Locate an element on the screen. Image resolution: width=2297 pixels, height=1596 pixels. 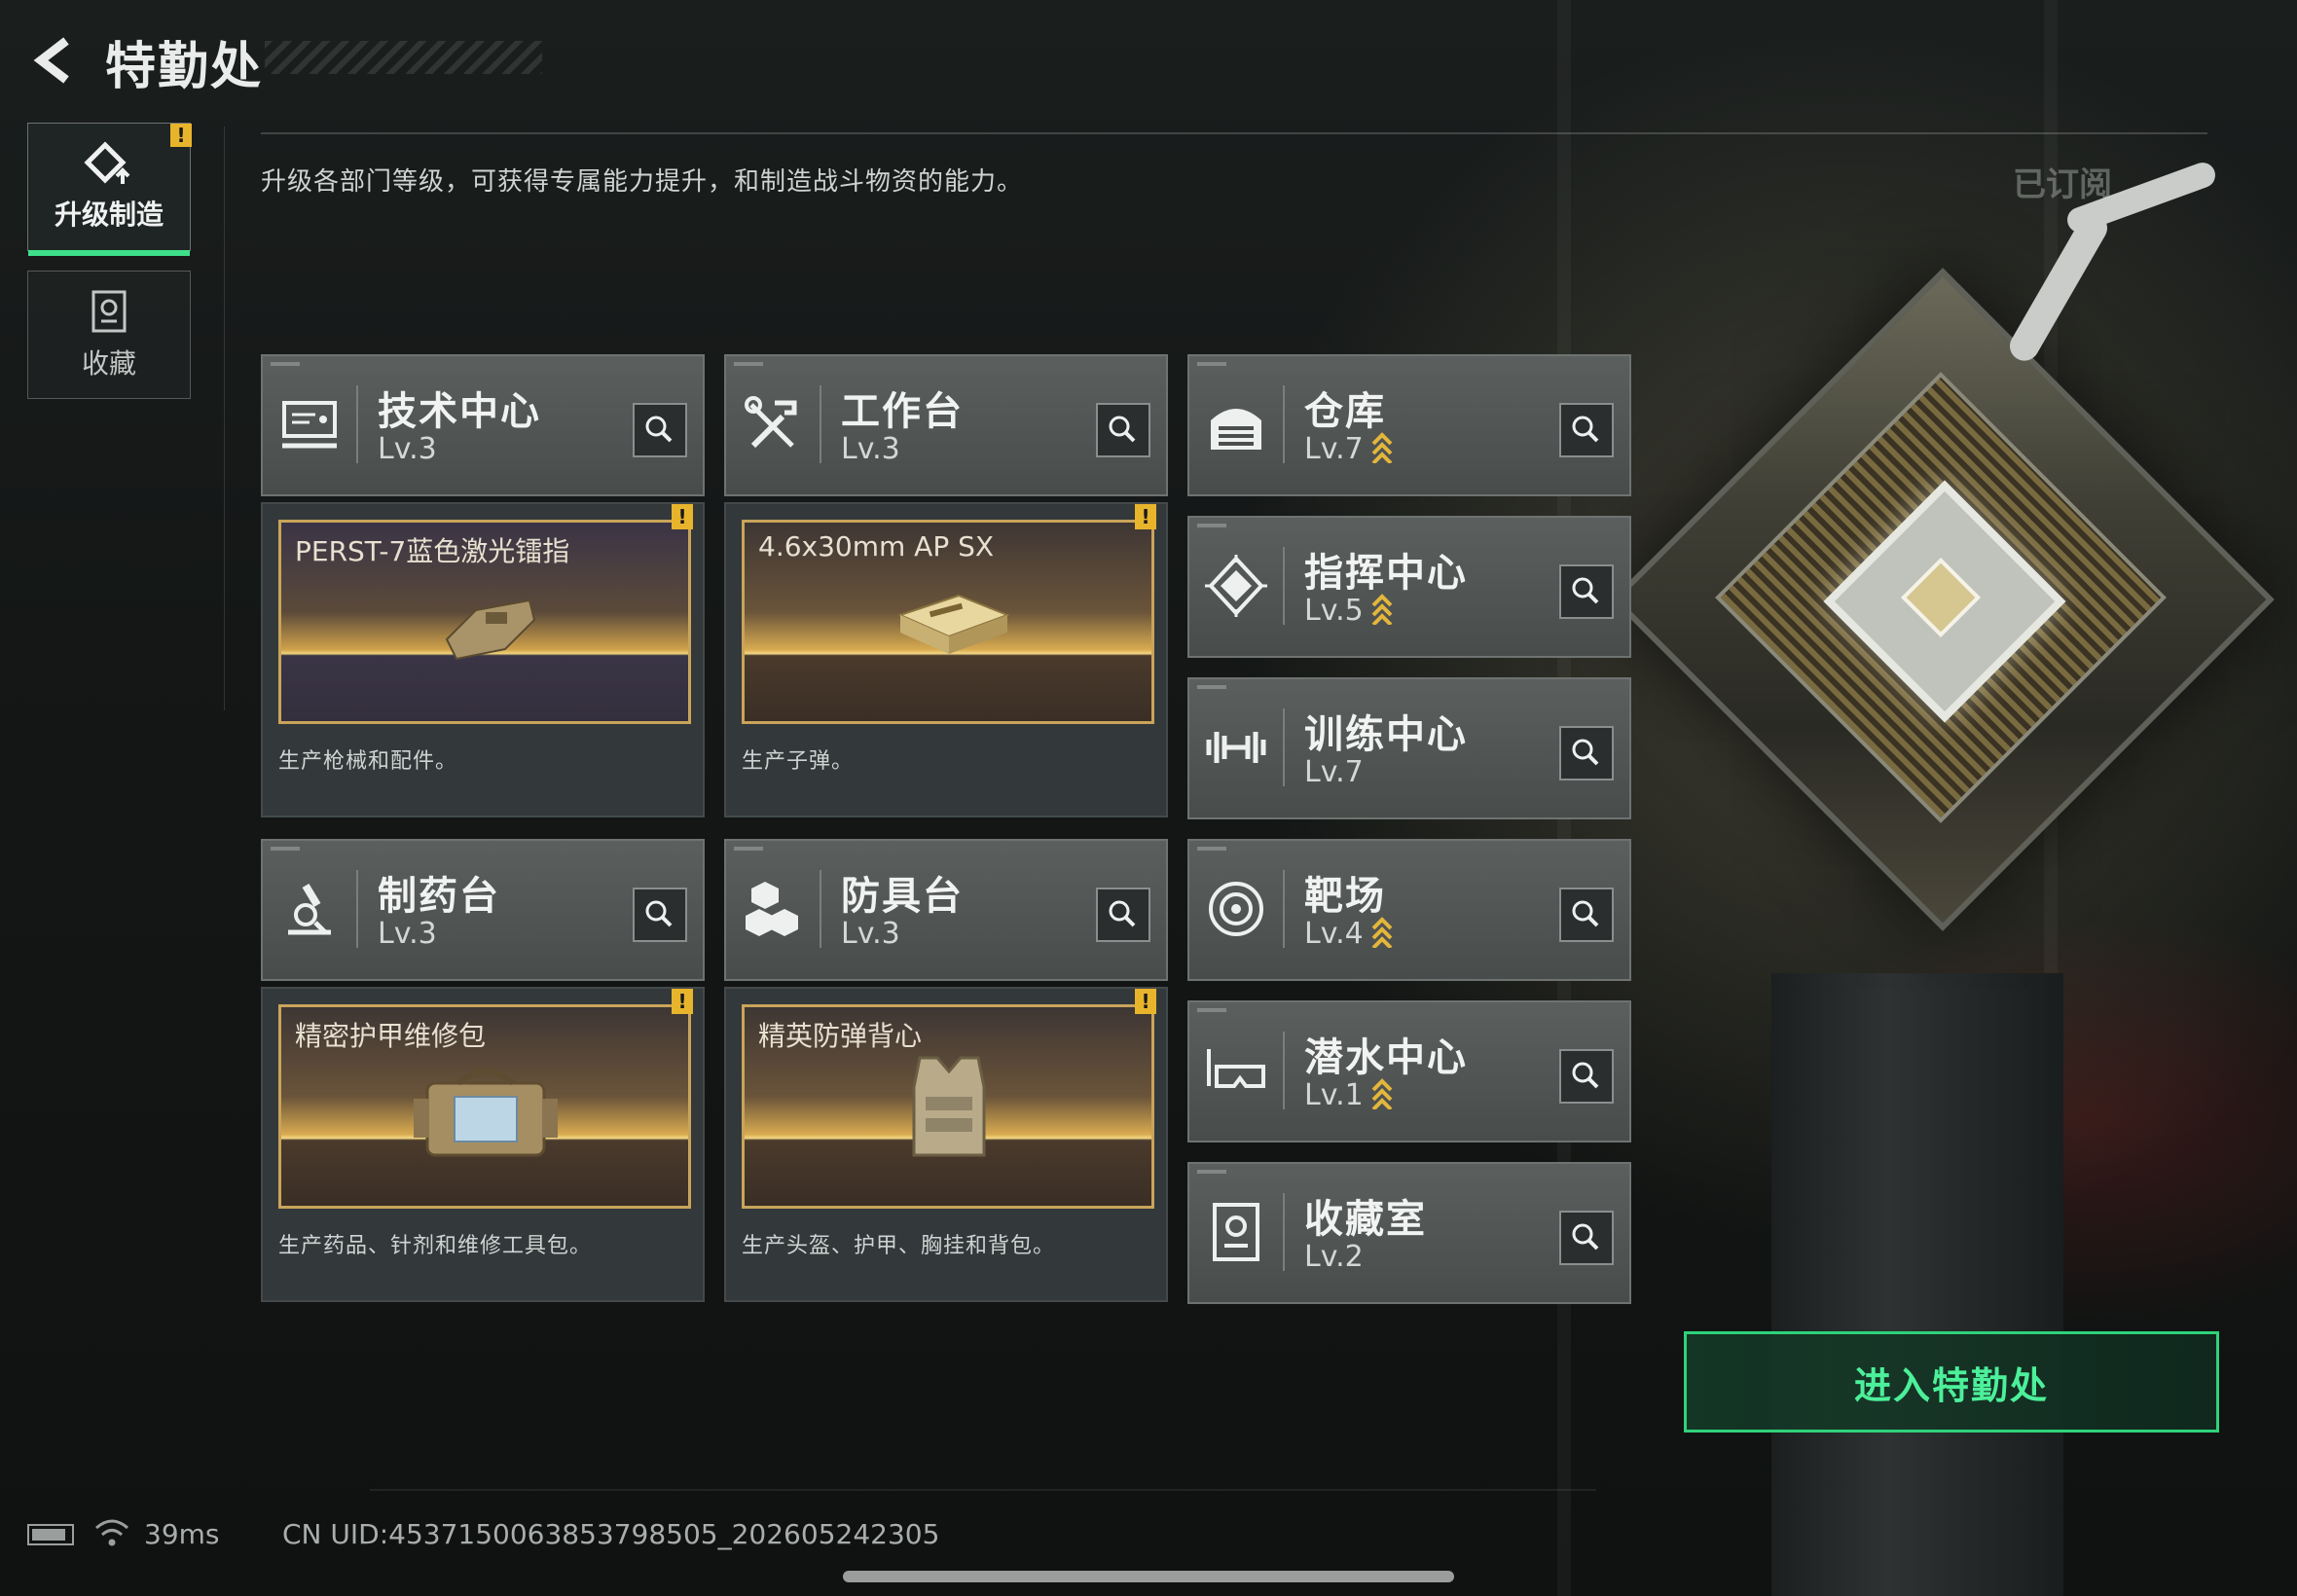
dept-card-shooting-range: 靶场 Lv.4 is located at coordinates (1409, 910).